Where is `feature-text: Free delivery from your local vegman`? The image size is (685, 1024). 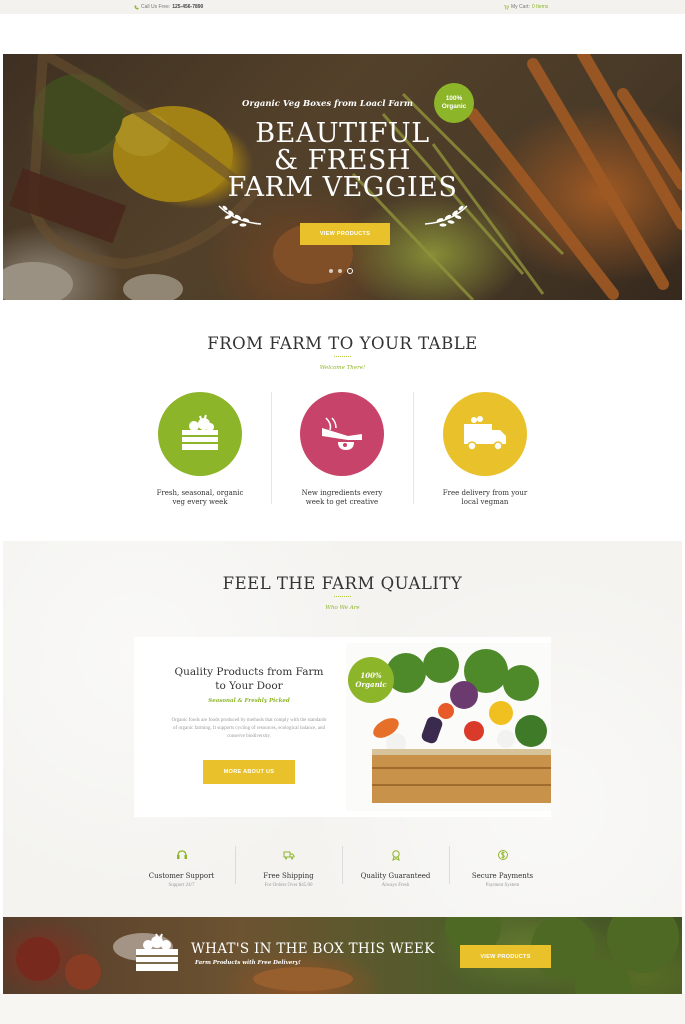
feature-text: Free delivery from your local vegman is located at coordinates (485, 497).